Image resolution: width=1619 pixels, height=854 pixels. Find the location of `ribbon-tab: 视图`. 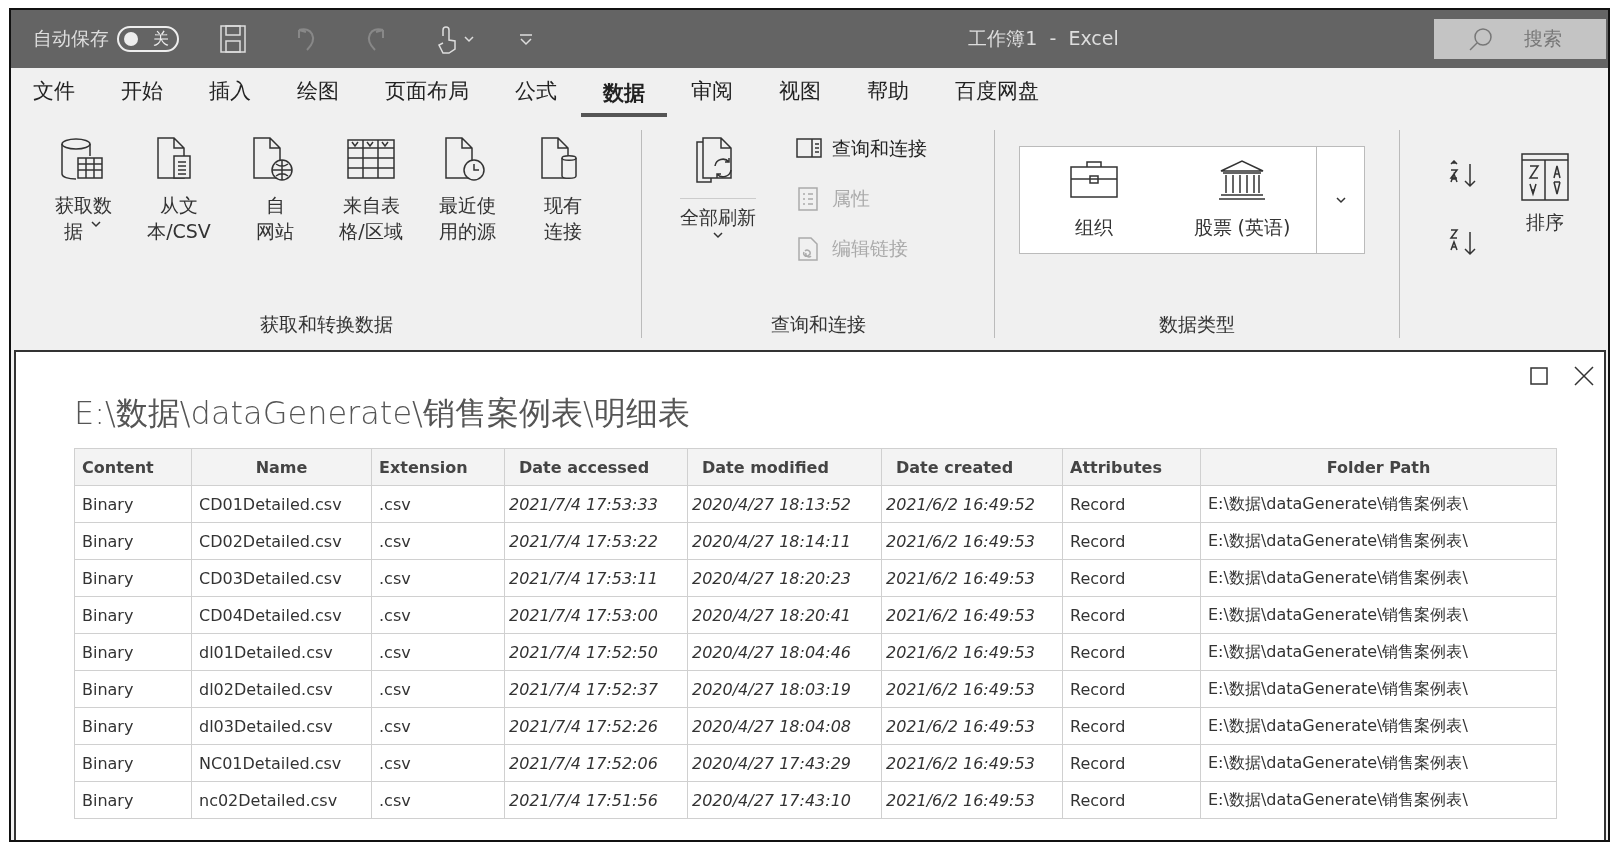

ribbon-tab: 视图 is located at coordinates (800, 94).